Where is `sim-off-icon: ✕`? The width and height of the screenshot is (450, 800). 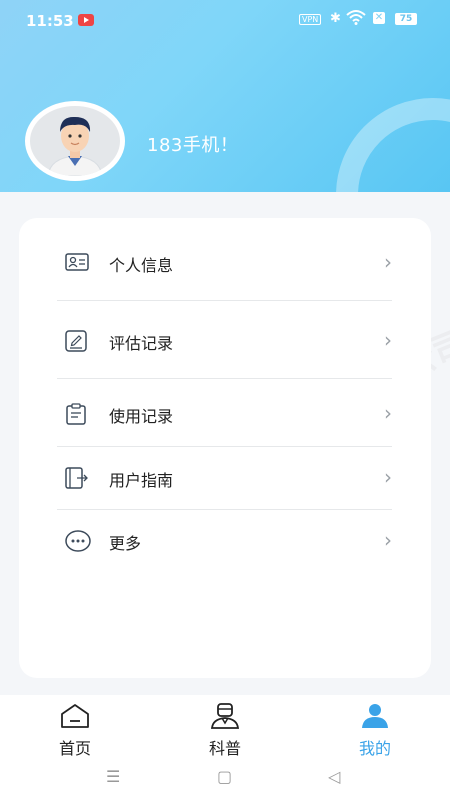
sim-off-icon: ✕ is located at coordinates (379, 18).